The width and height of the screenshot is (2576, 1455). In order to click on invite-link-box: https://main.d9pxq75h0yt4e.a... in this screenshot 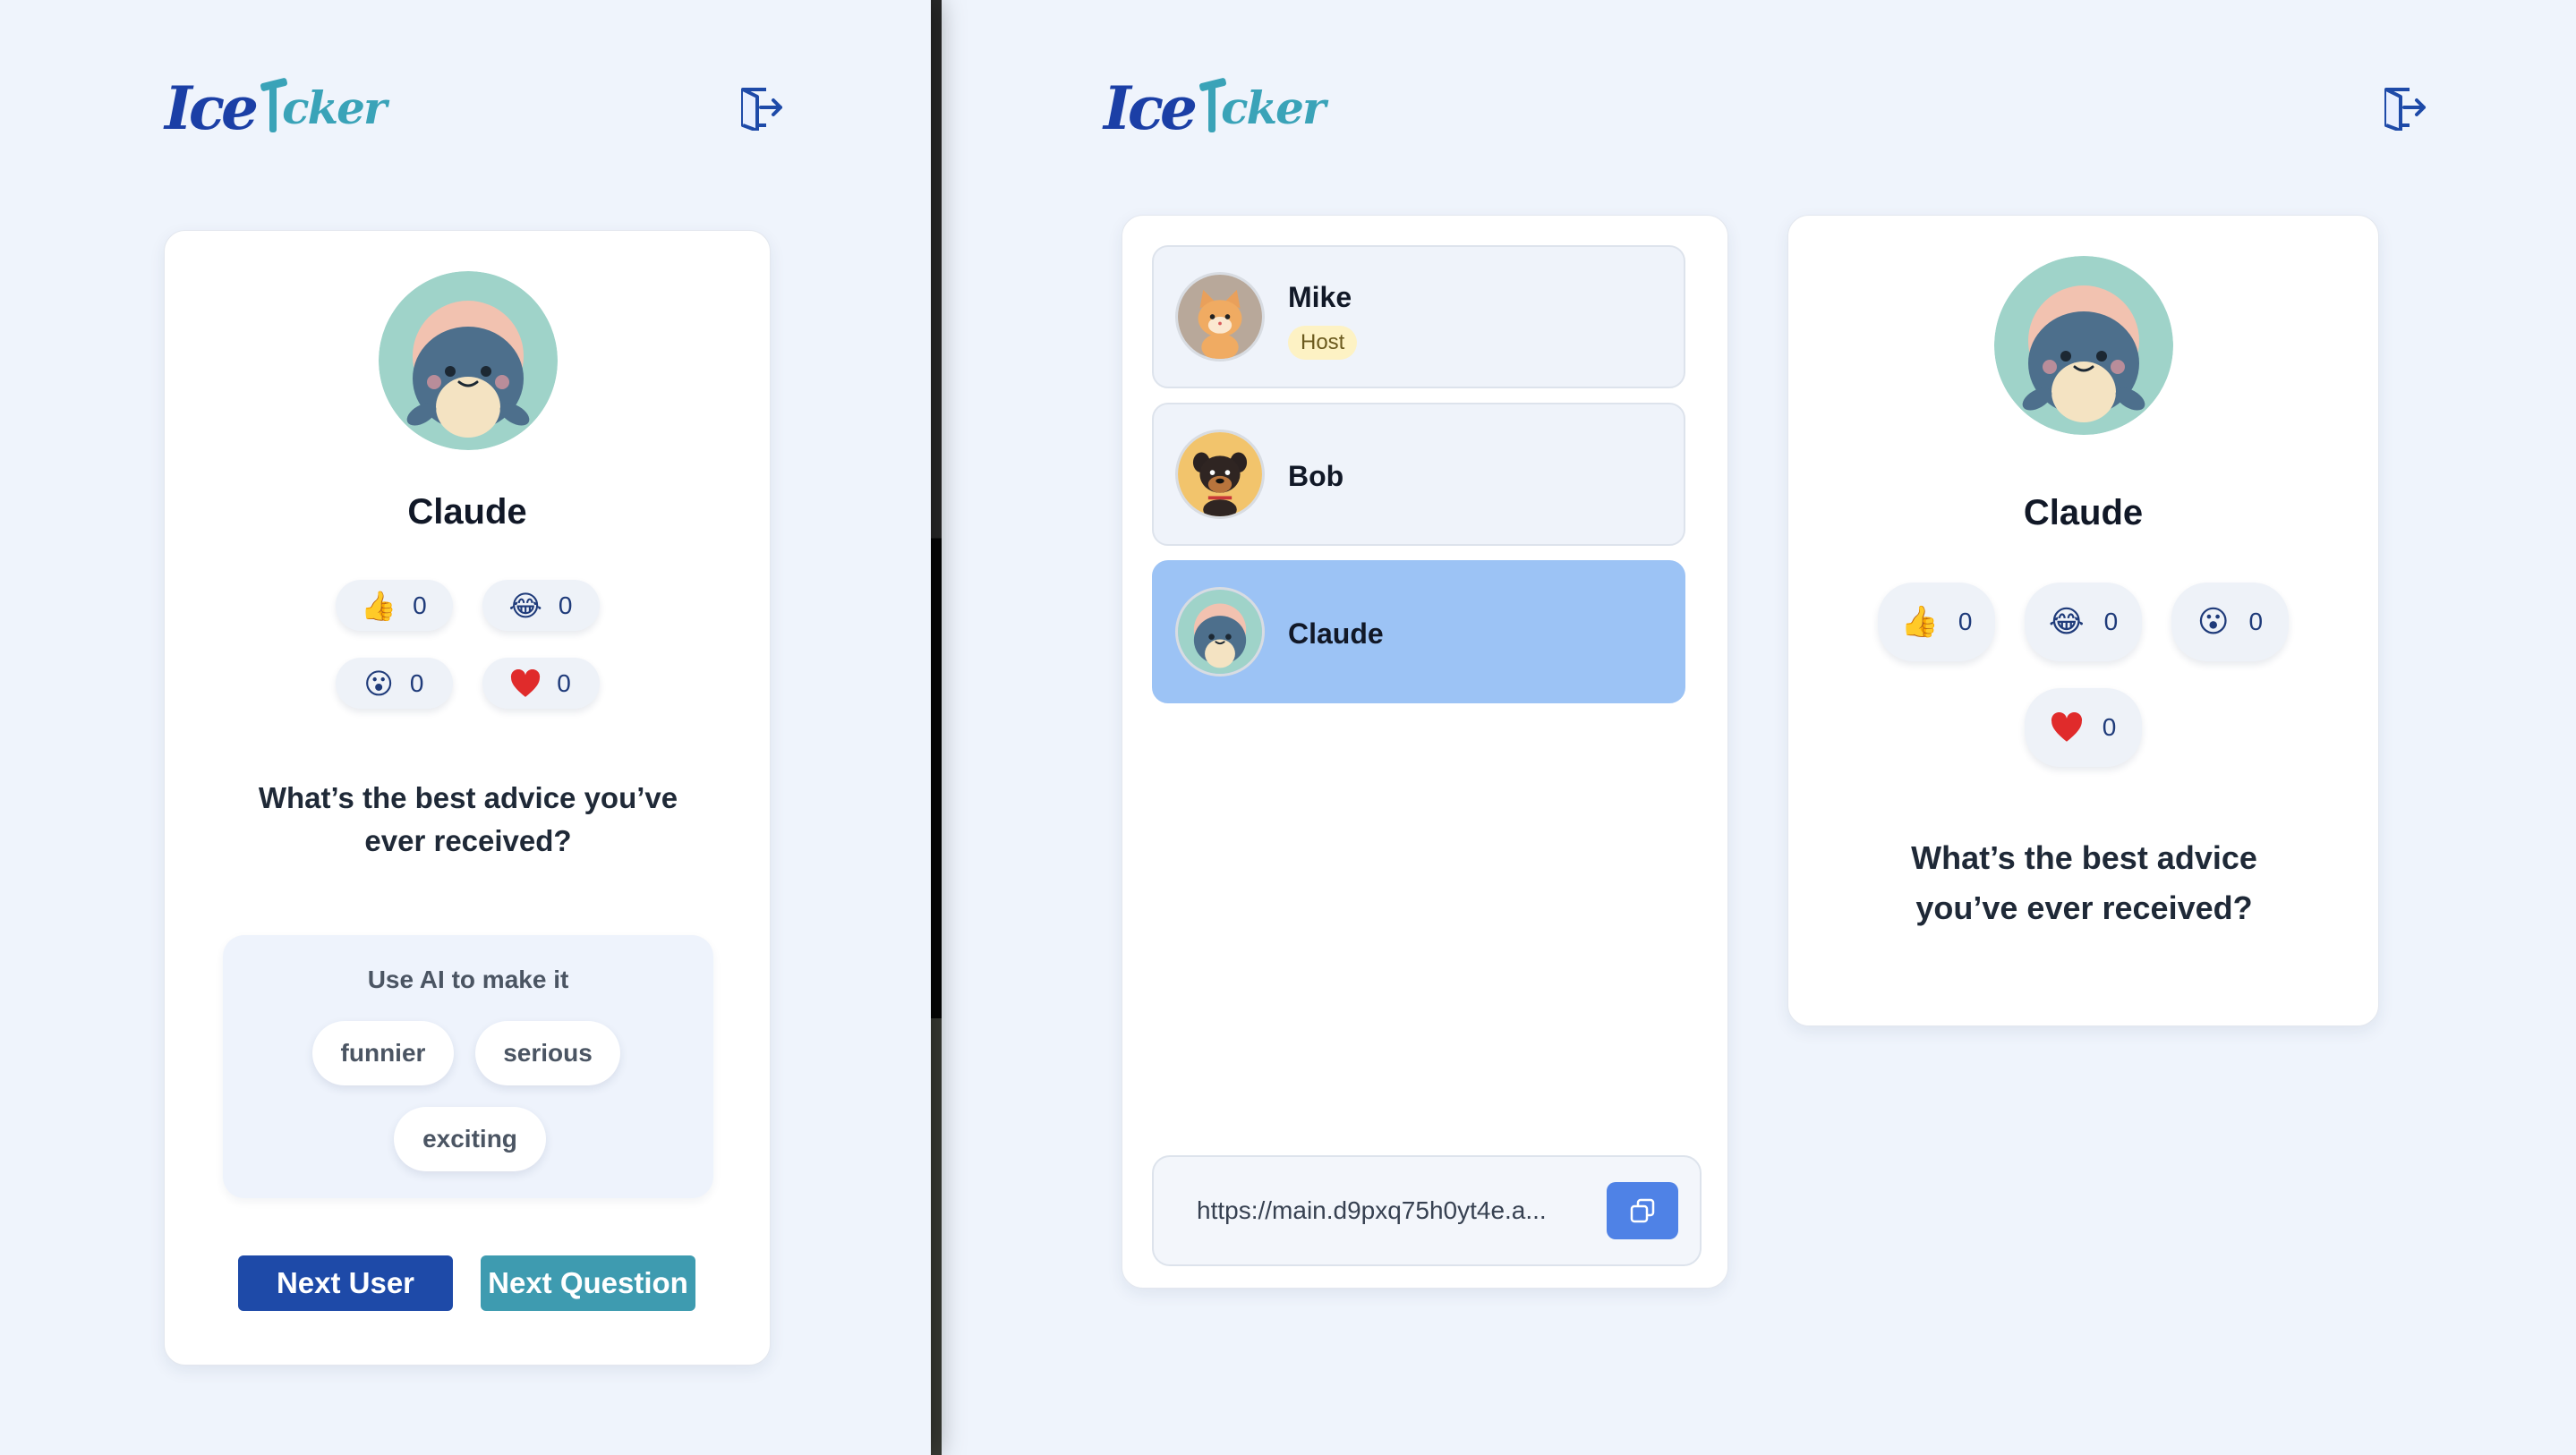, I will do `click(1427, 1210)`.